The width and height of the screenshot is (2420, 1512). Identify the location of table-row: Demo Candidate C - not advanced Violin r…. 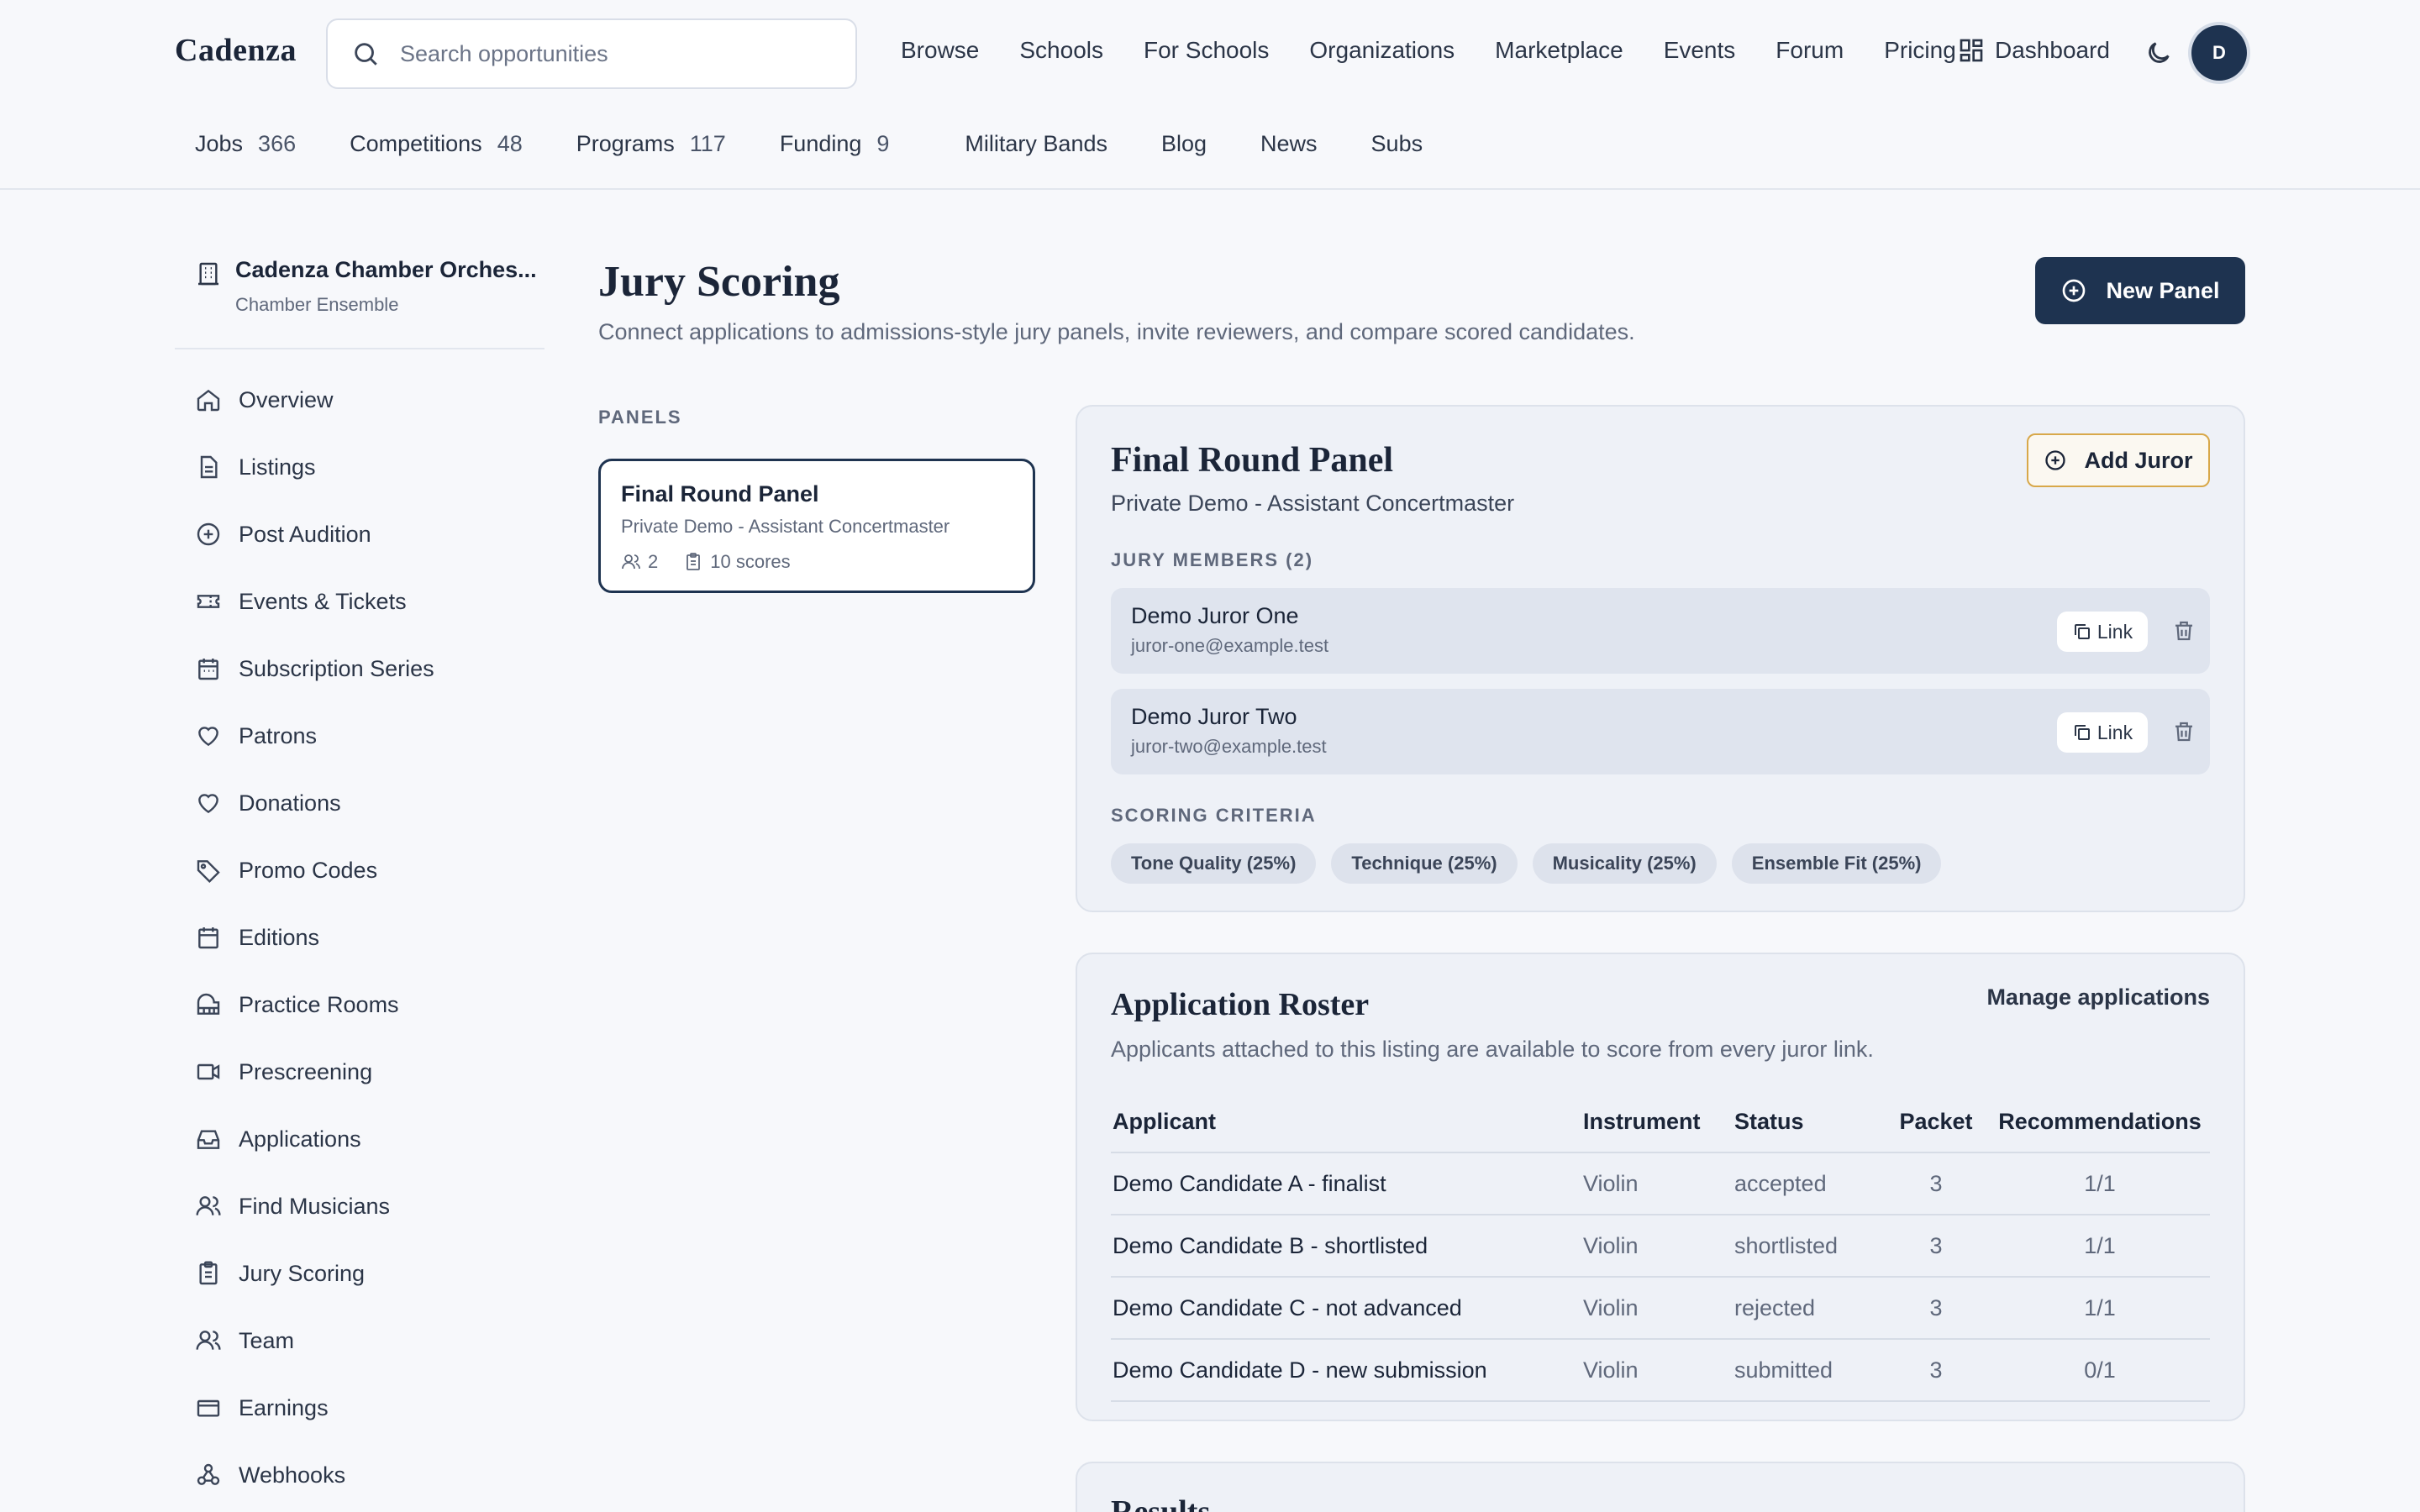
(1660, 1308).